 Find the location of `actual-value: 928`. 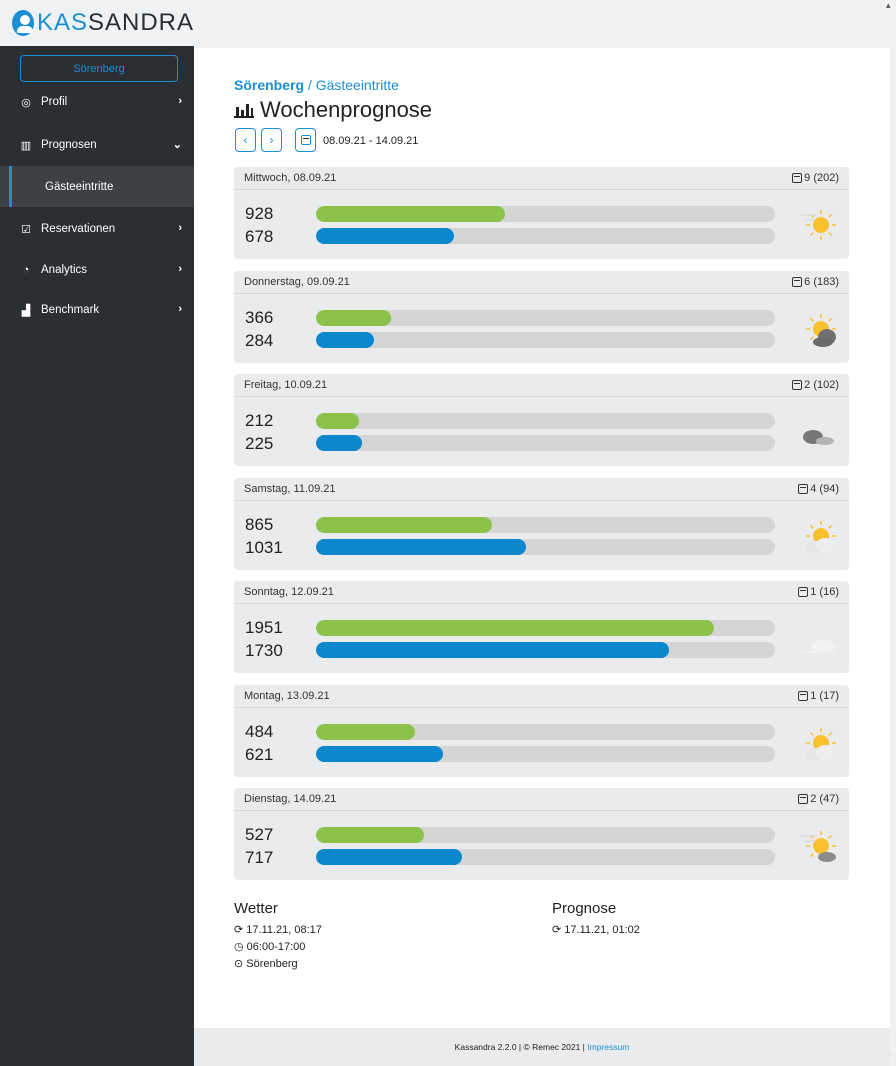

actual-value: 928 is located at coordinates (259, 213).